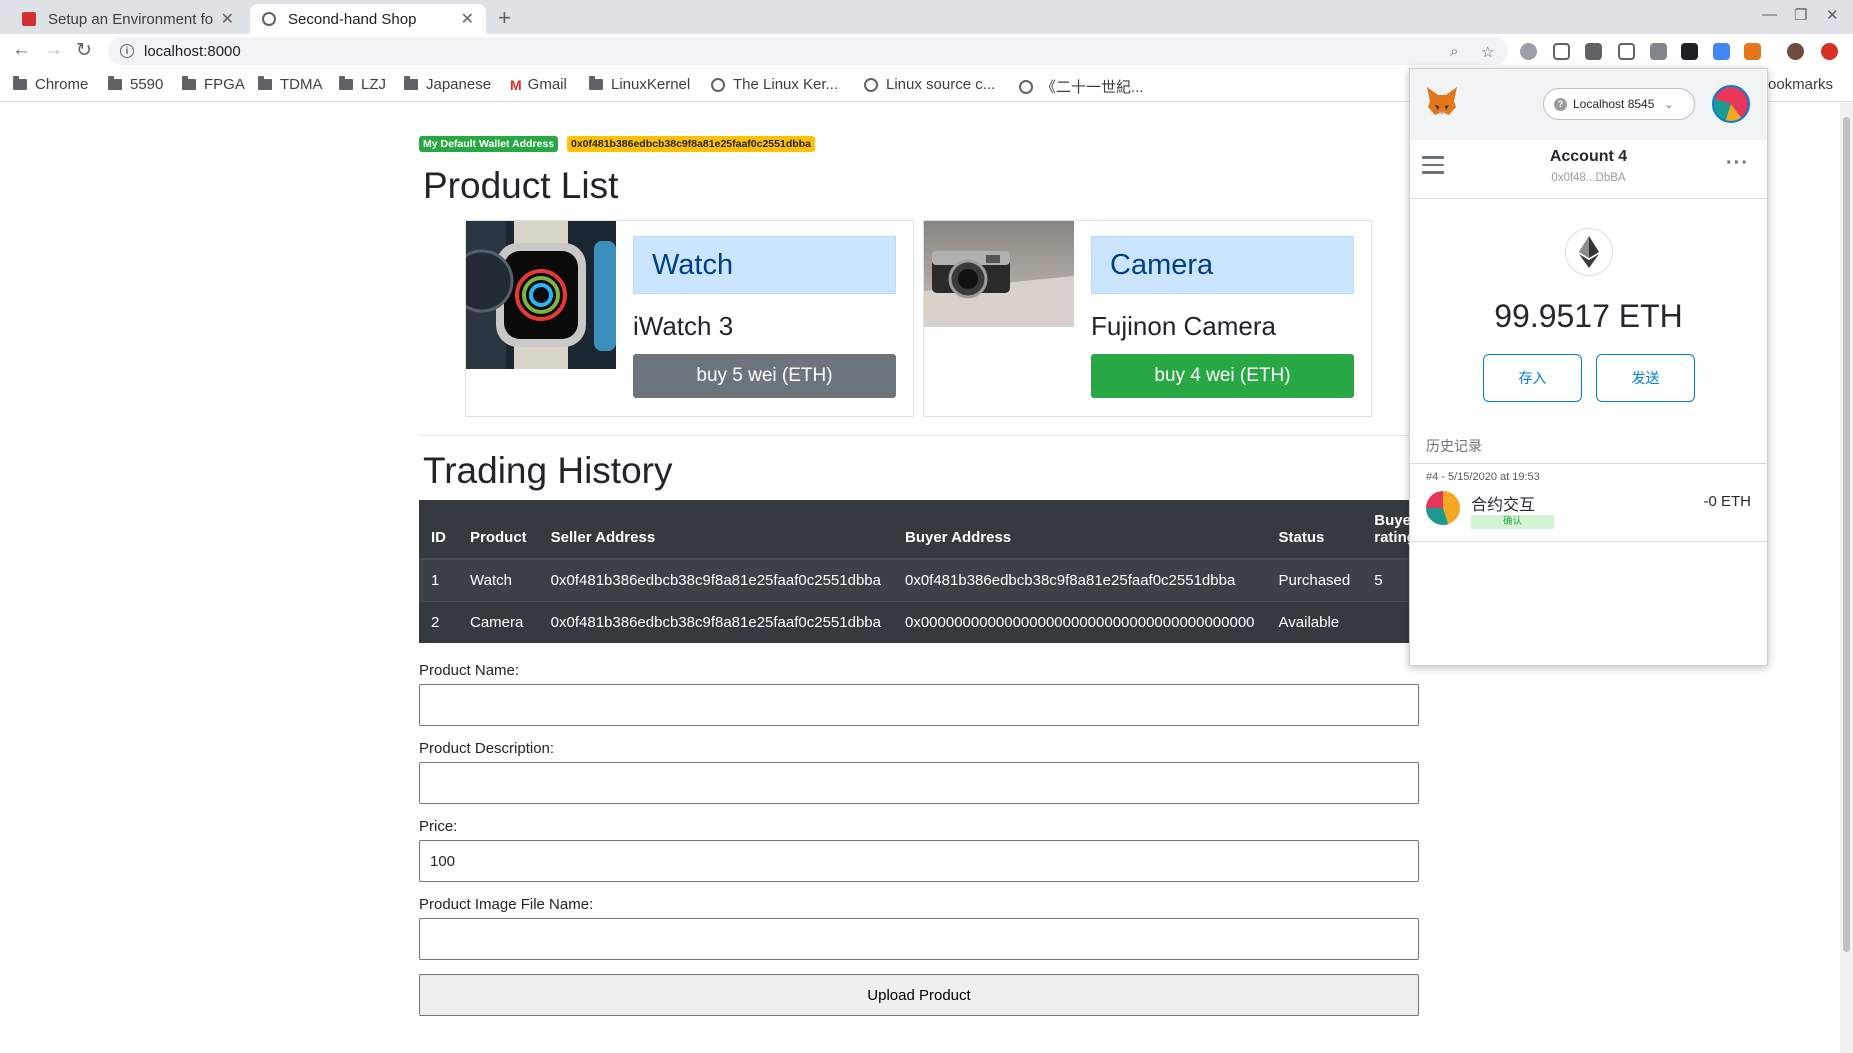 This screenshot has width=1853, height=1053. I want to click on bookmark-linuxkernel: LinuxKernel, so click(639, 84).